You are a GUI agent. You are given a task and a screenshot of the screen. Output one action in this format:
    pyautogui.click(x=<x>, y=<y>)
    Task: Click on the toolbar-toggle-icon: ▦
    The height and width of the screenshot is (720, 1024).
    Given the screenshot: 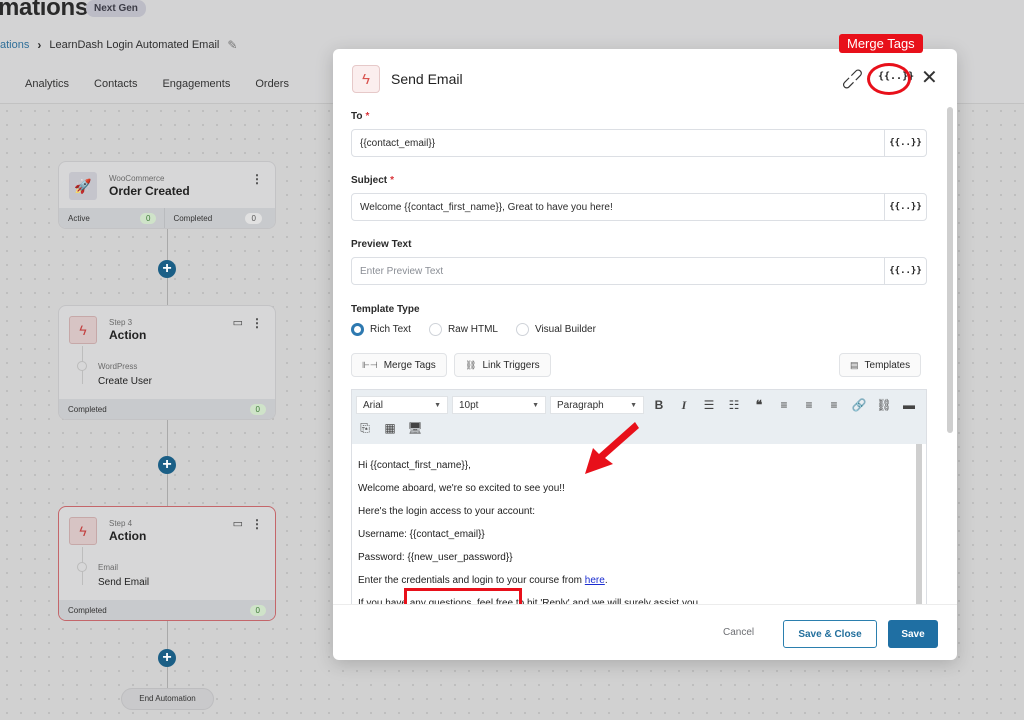 What is the action you would take?
    pyautogui.click(x=390, y=428)
    